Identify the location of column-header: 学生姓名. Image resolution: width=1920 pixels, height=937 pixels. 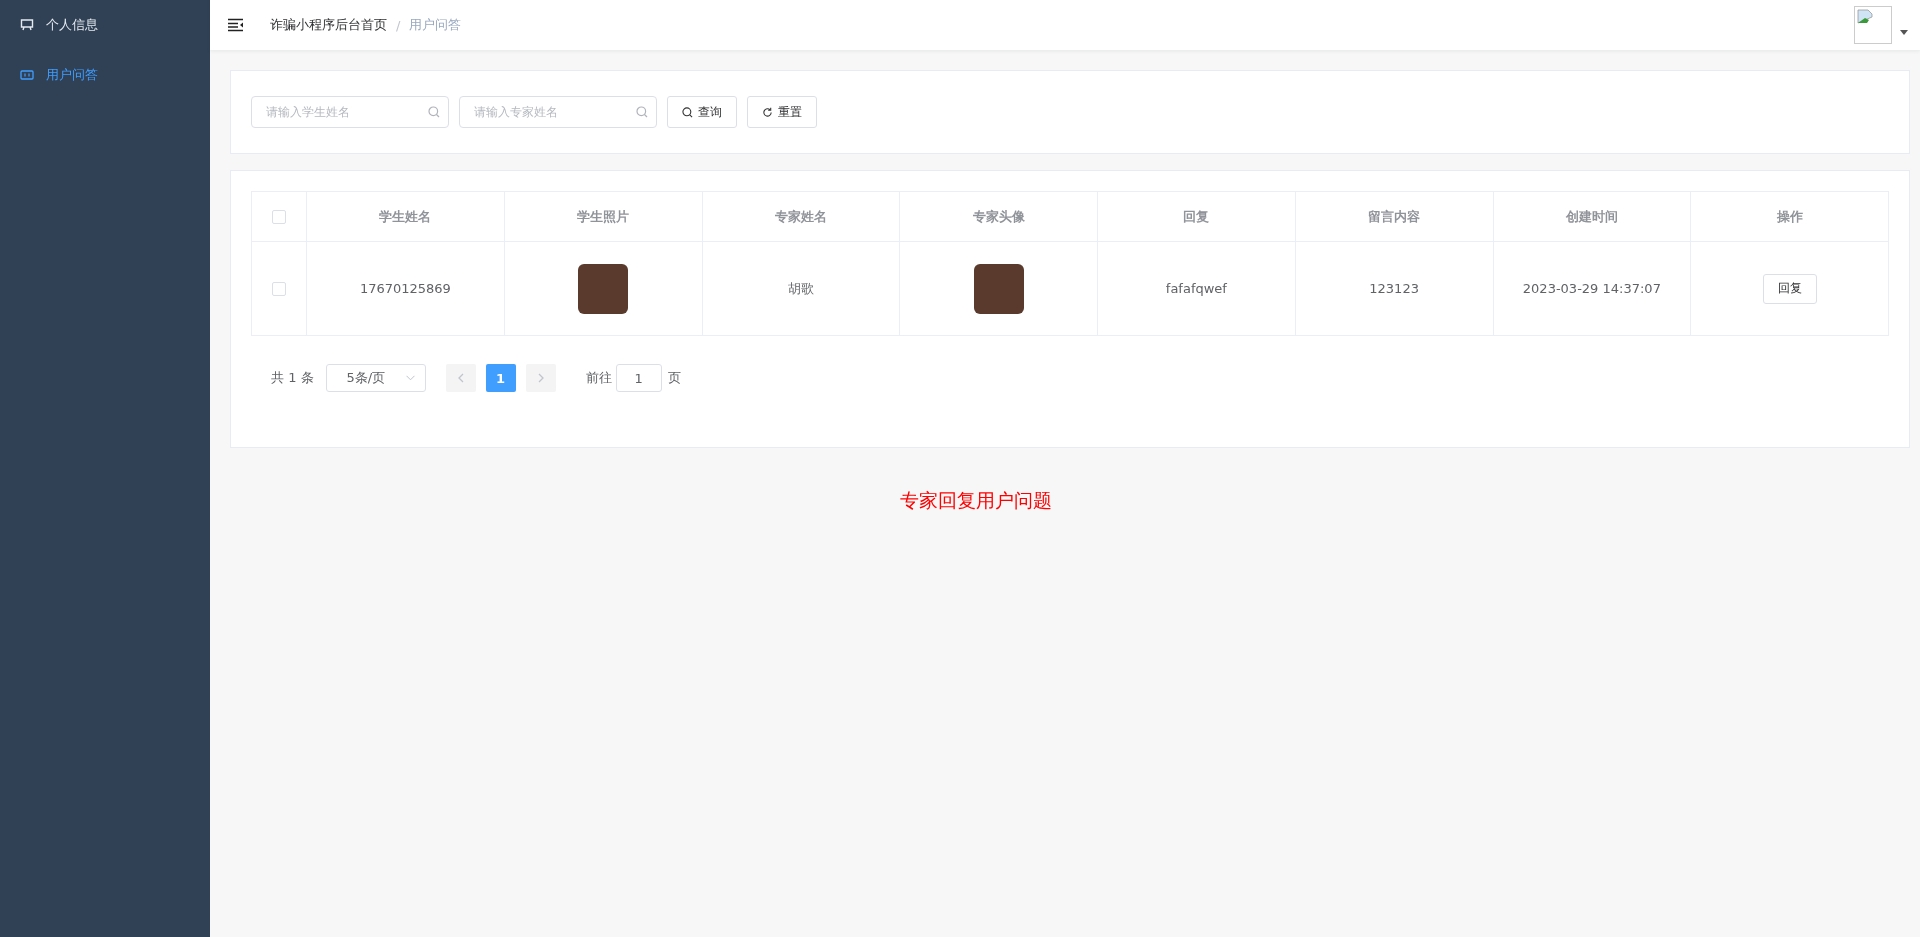
(405, 216).